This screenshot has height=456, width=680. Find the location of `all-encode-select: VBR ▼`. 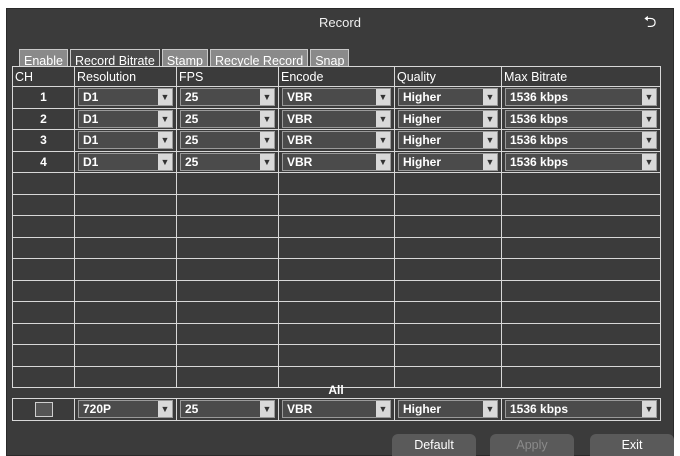

all-encode-select: VBR ▼ is located at coordinates (336, 409).